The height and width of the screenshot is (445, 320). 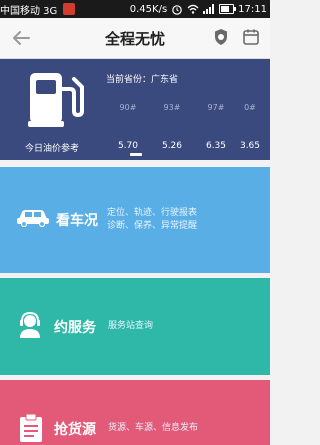 I want to click on tile-description: 服务站查询, so click(x=131, y=326).